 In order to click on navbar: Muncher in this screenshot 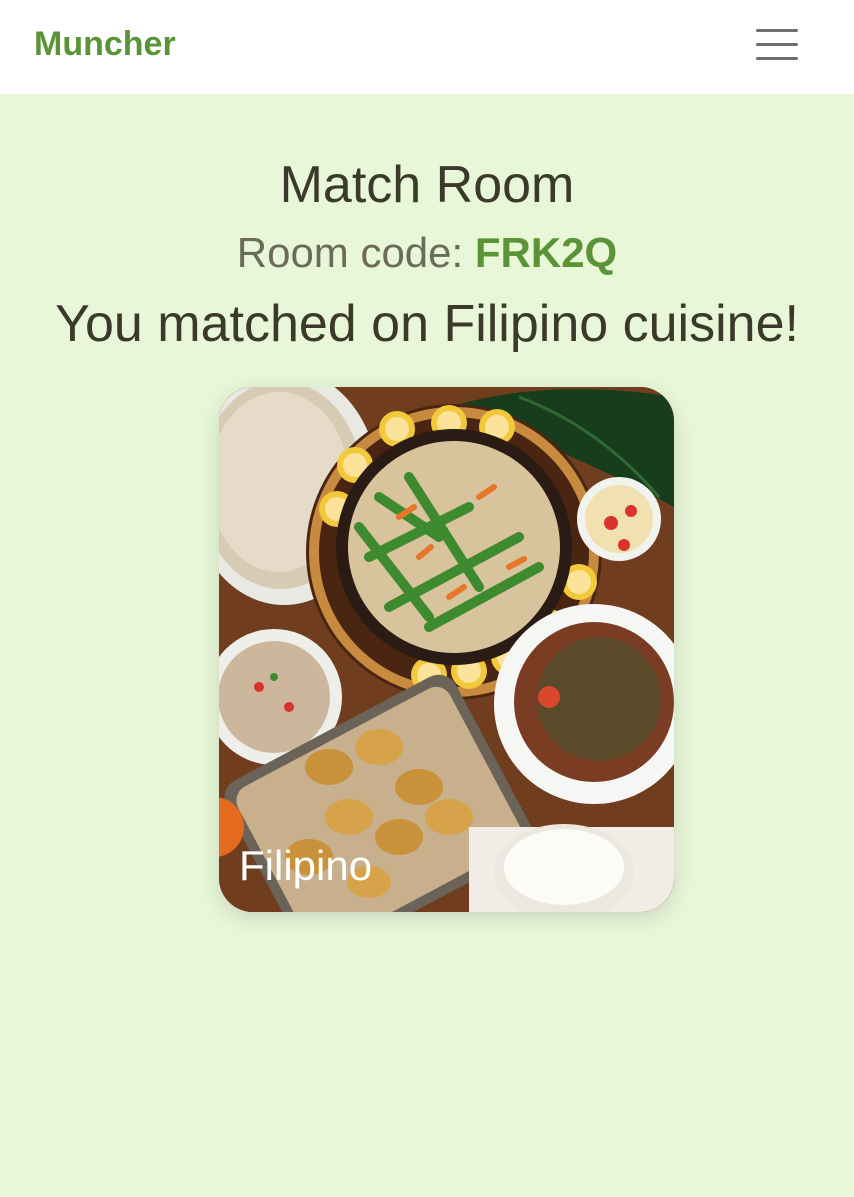, I will do `click(427, 47)`.